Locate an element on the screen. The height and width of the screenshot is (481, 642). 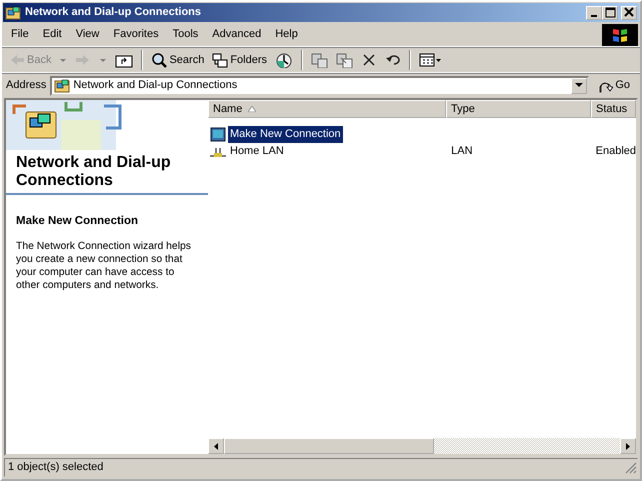
menu-item: Help is located at coordinates (286, 34).